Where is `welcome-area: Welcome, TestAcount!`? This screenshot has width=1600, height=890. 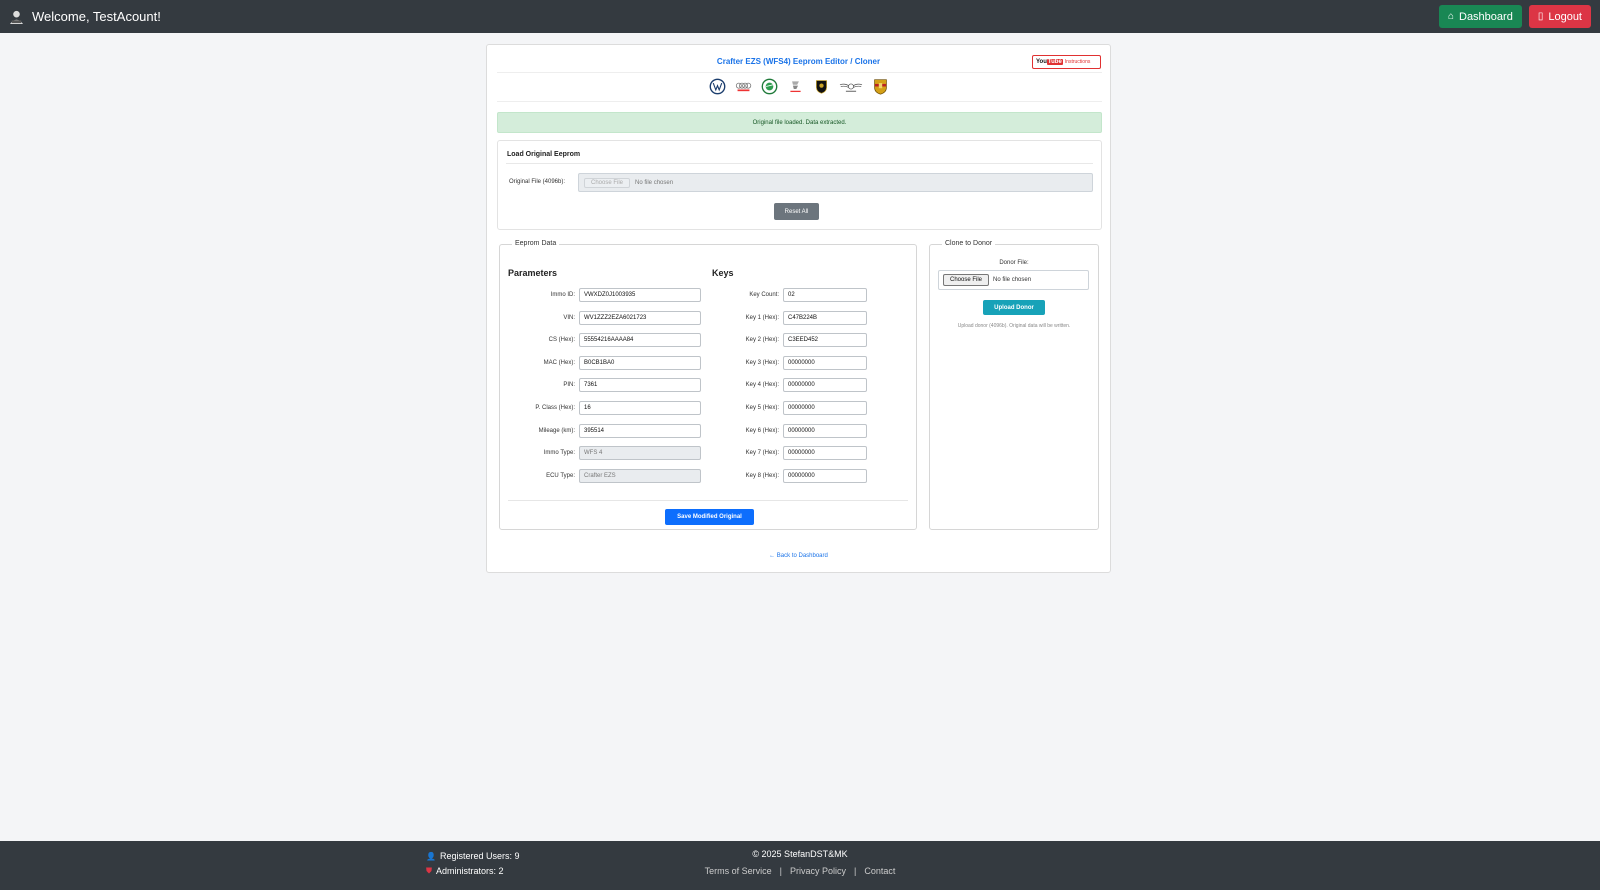 welcome-area: Welcome, TestAcount! is located at coordinates (85, 16).